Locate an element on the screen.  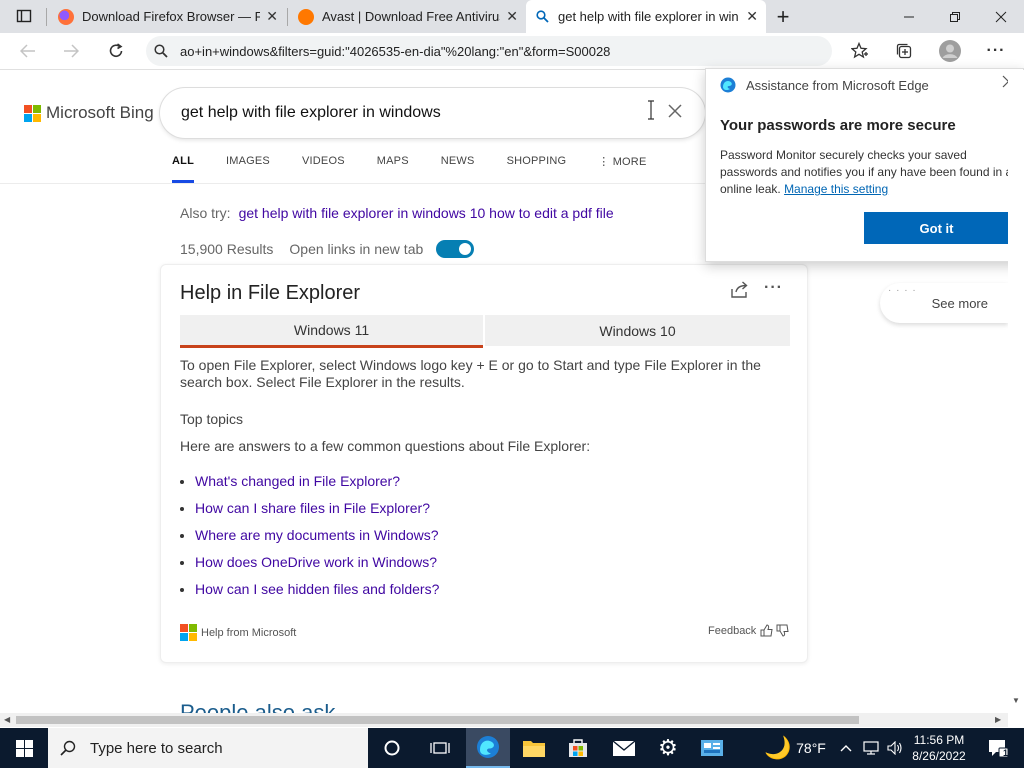
results-bar: 15,900 Results Open links in new tab is located at coordinates (327, 249).